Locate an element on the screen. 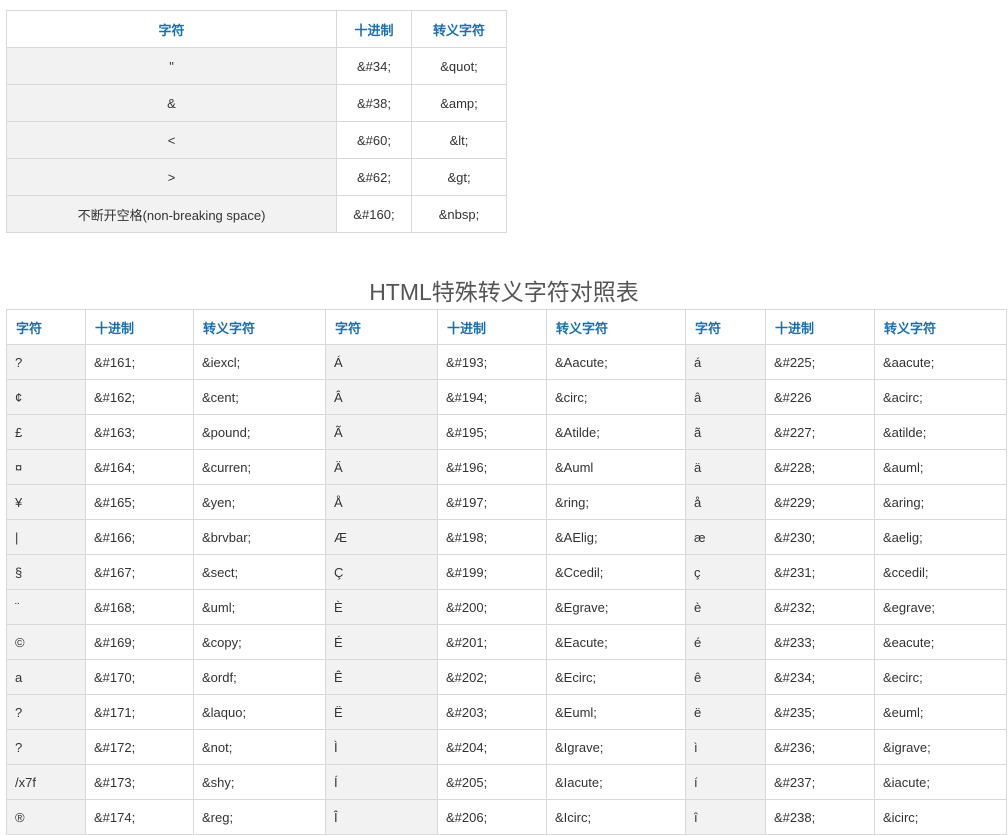 This screenshot has width=1008, height=835. decimal-cell: &#161; is located at coordinates (139, 362).